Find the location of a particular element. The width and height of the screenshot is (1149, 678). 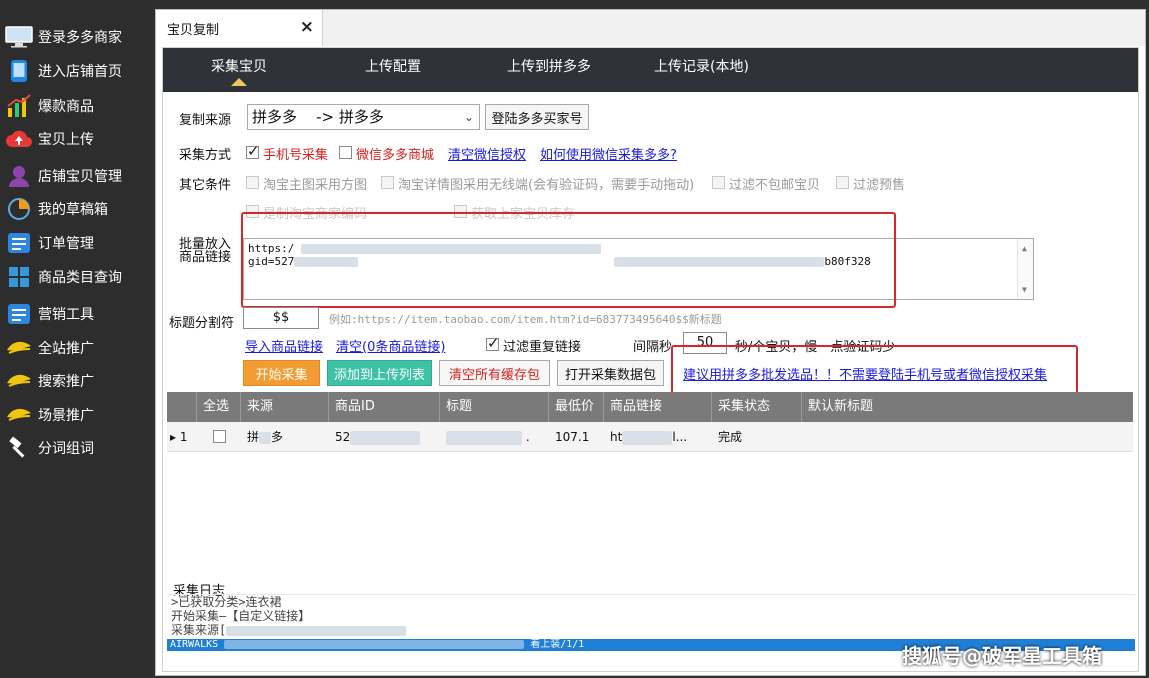

taobao-main-square-label: 淘宝主图采用方图 is located at coordinates (315, 185).